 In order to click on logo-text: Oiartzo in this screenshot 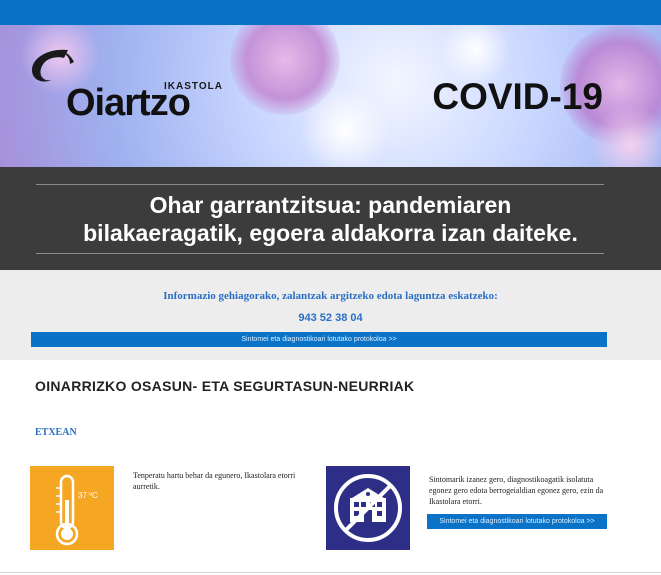, I will do `click(128, 103)`.